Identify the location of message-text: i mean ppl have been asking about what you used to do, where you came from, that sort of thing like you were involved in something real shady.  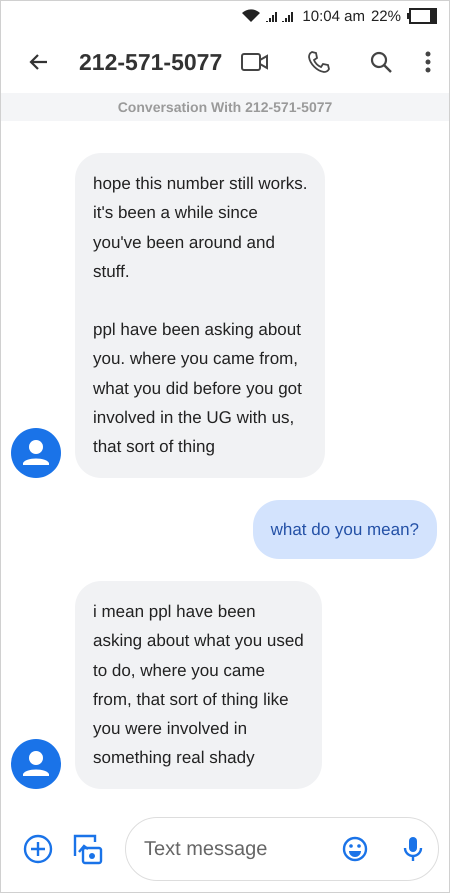
(198, 685).